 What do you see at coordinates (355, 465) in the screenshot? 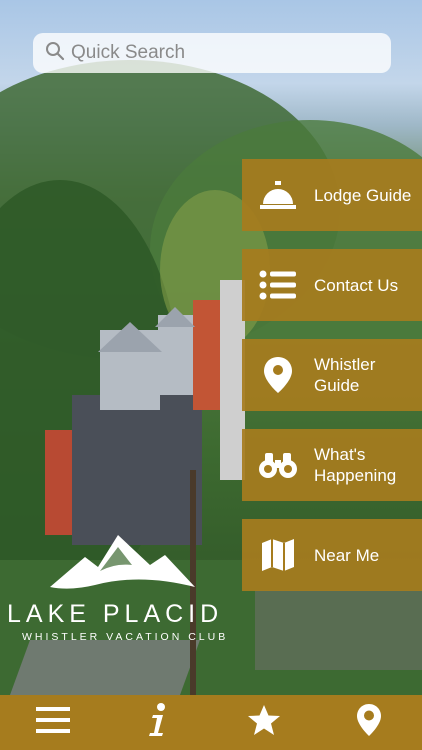
I see `menu-label: What's Happening` at bounding box center [355, 465].